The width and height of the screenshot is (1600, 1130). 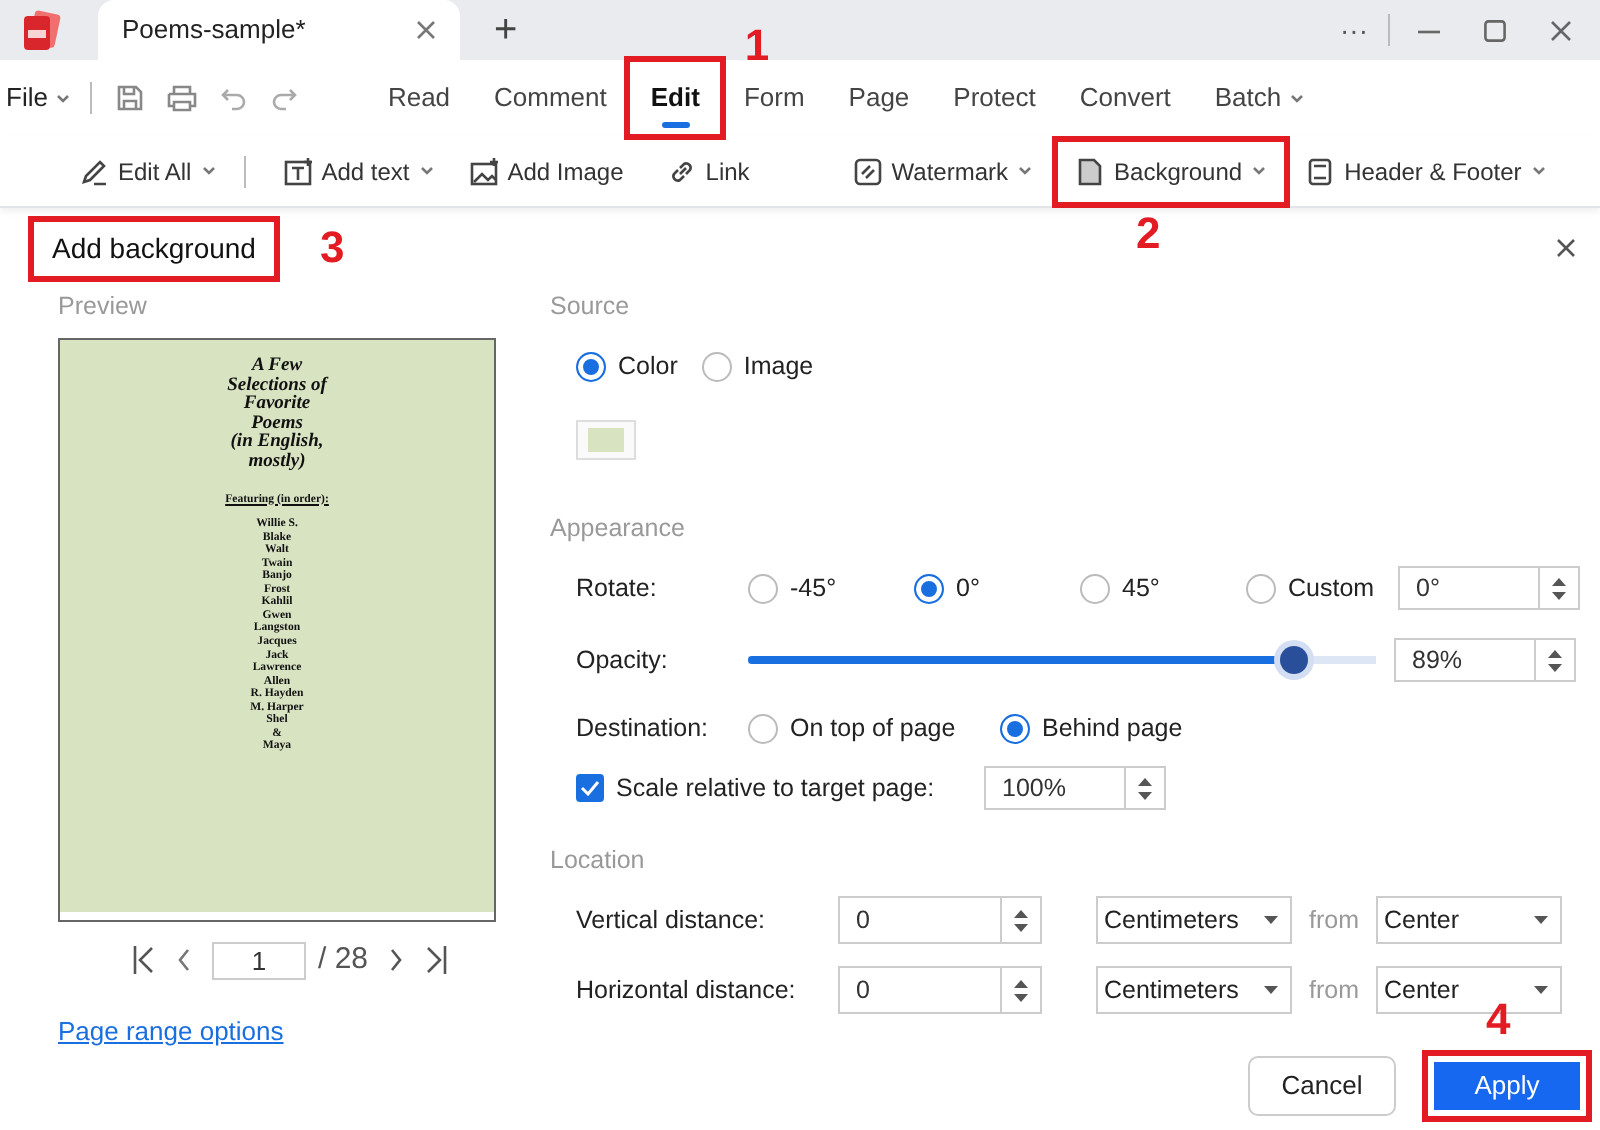 I want to click on first-page-icon, so click(x=143, y=960).